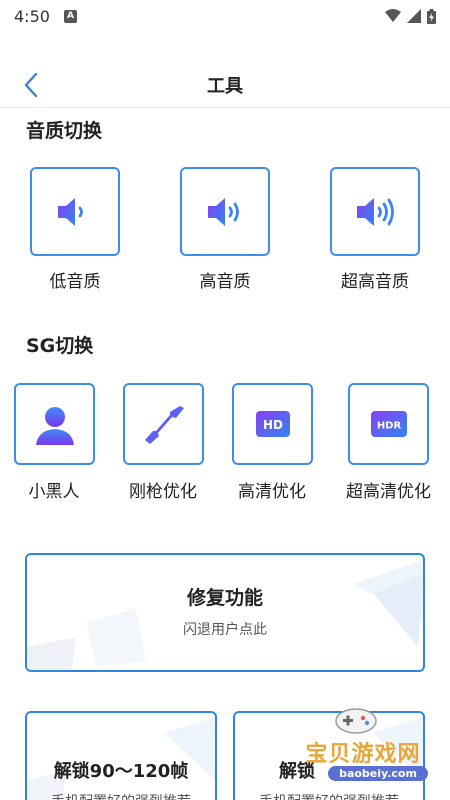  Describe the element at coordinates (121, 755) in the screenshot. I see `unlock-fps-card: 解锁90～120帧 手机配置好的强烈推荐` at that location.